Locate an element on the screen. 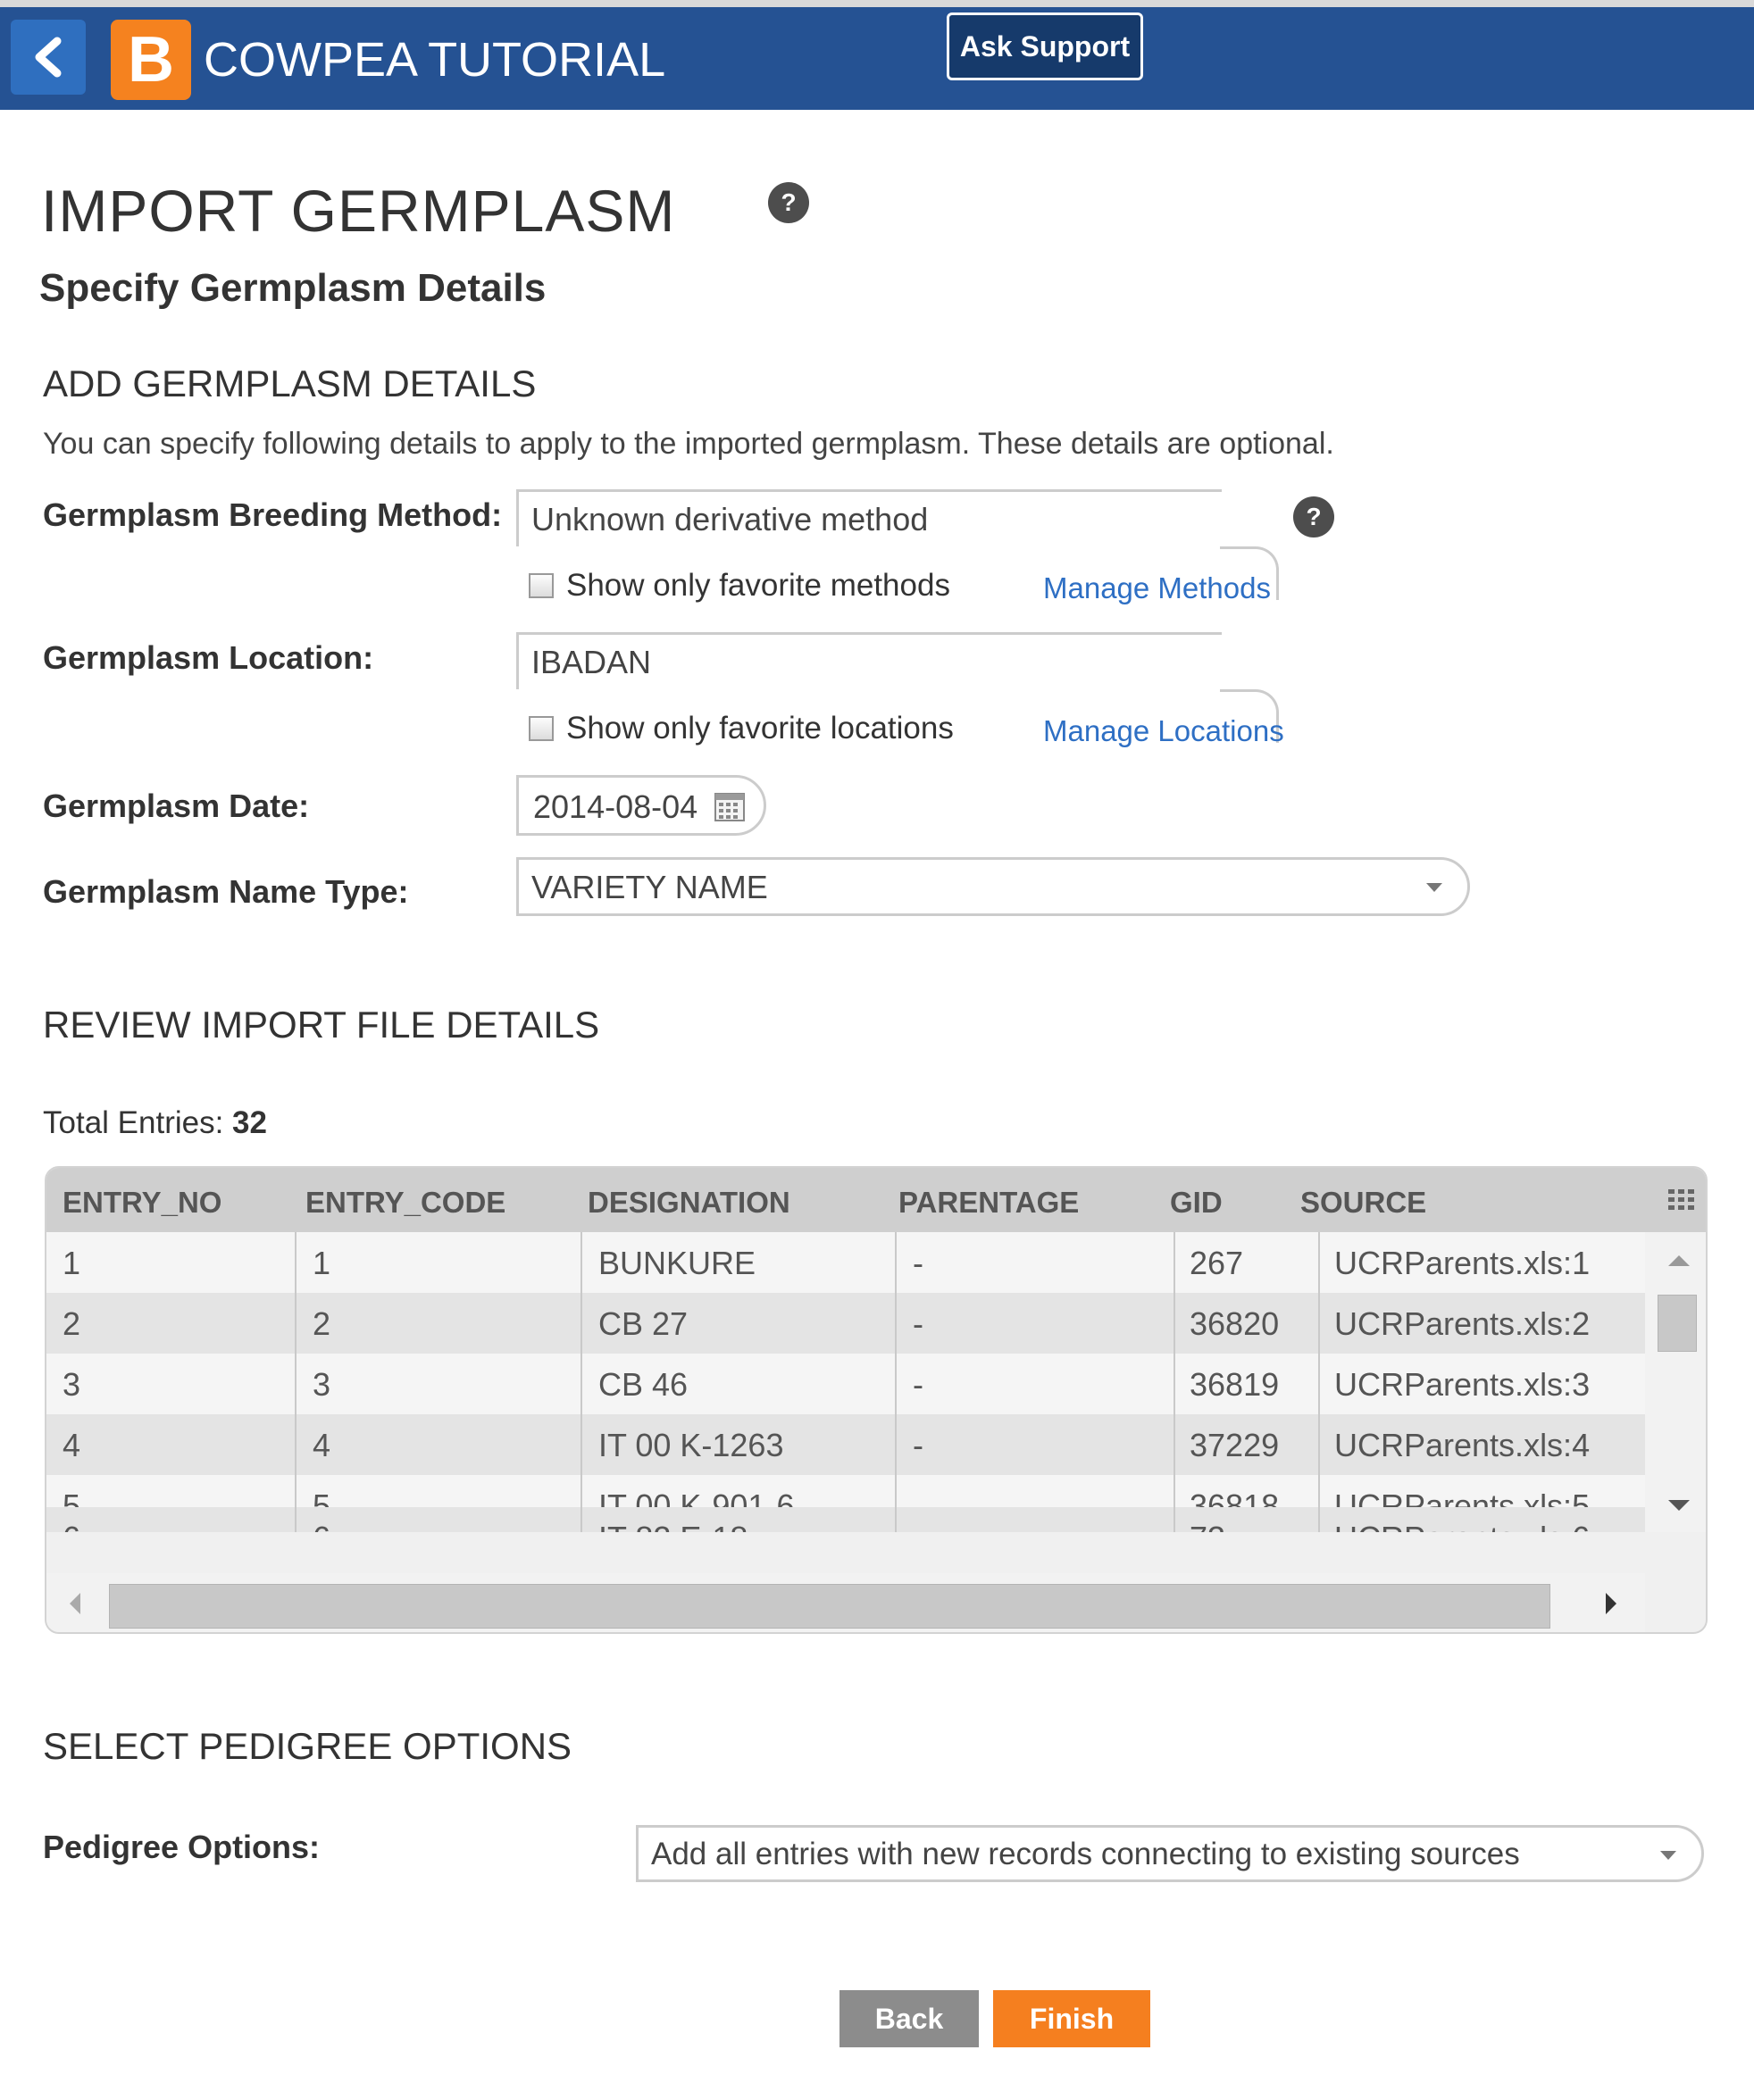 This screenshot has width=1754, height=2100. cell-entry-code: 1 is located at coordinates (322, 1263).